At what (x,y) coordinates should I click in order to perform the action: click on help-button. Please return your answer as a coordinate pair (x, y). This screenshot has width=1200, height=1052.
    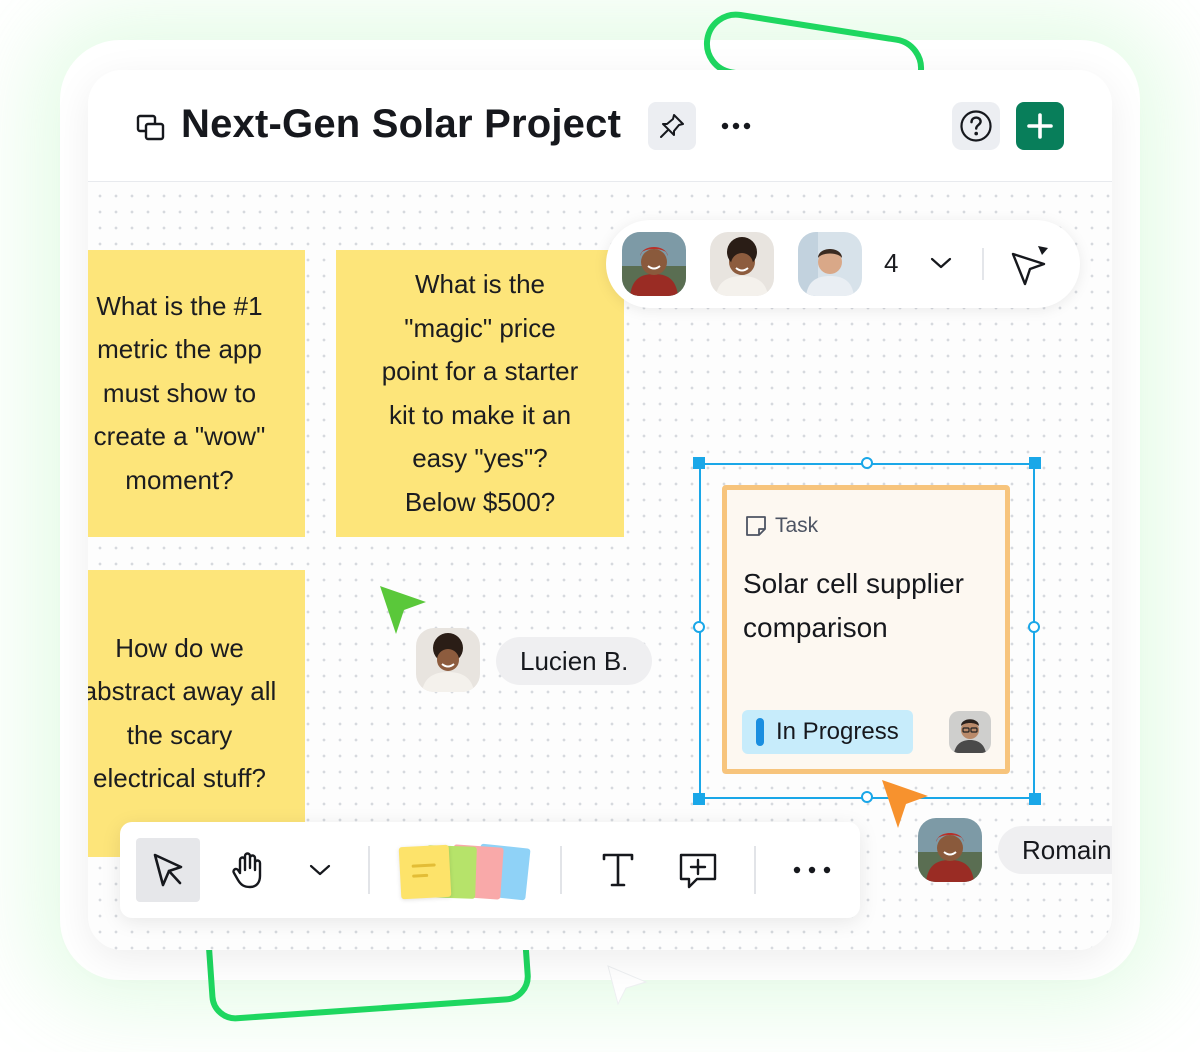
    Looking at the image, I should click on (976, 126).